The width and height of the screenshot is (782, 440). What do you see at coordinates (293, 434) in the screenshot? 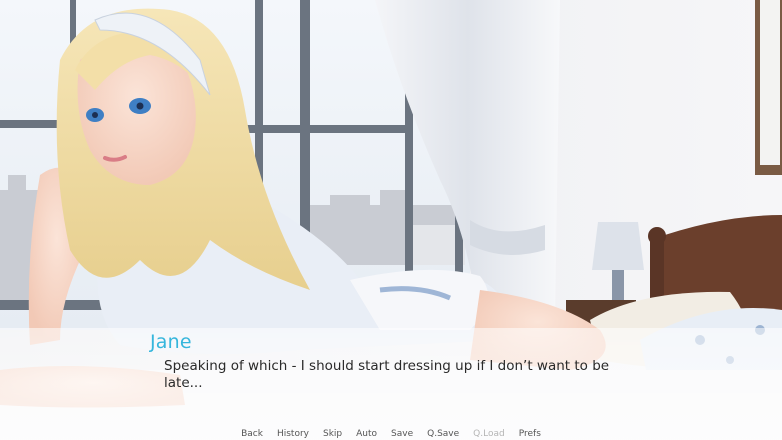
I see `history-button: History` at bounding box center [293, 434].